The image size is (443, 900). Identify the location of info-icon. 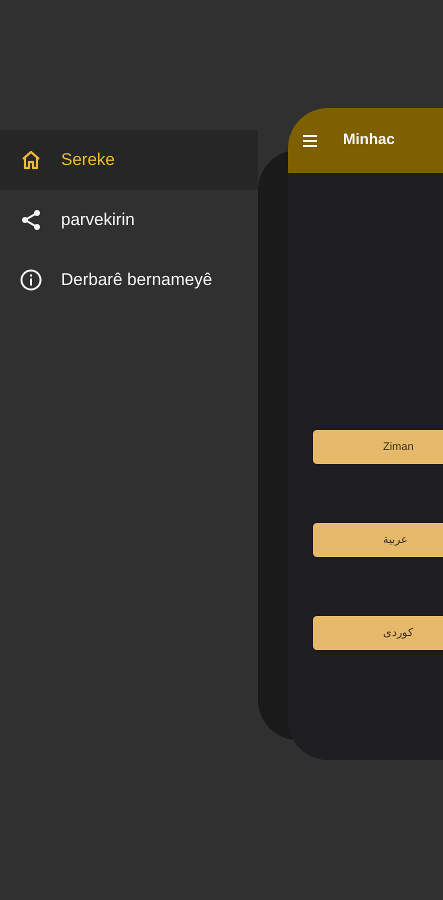
(31, 280).